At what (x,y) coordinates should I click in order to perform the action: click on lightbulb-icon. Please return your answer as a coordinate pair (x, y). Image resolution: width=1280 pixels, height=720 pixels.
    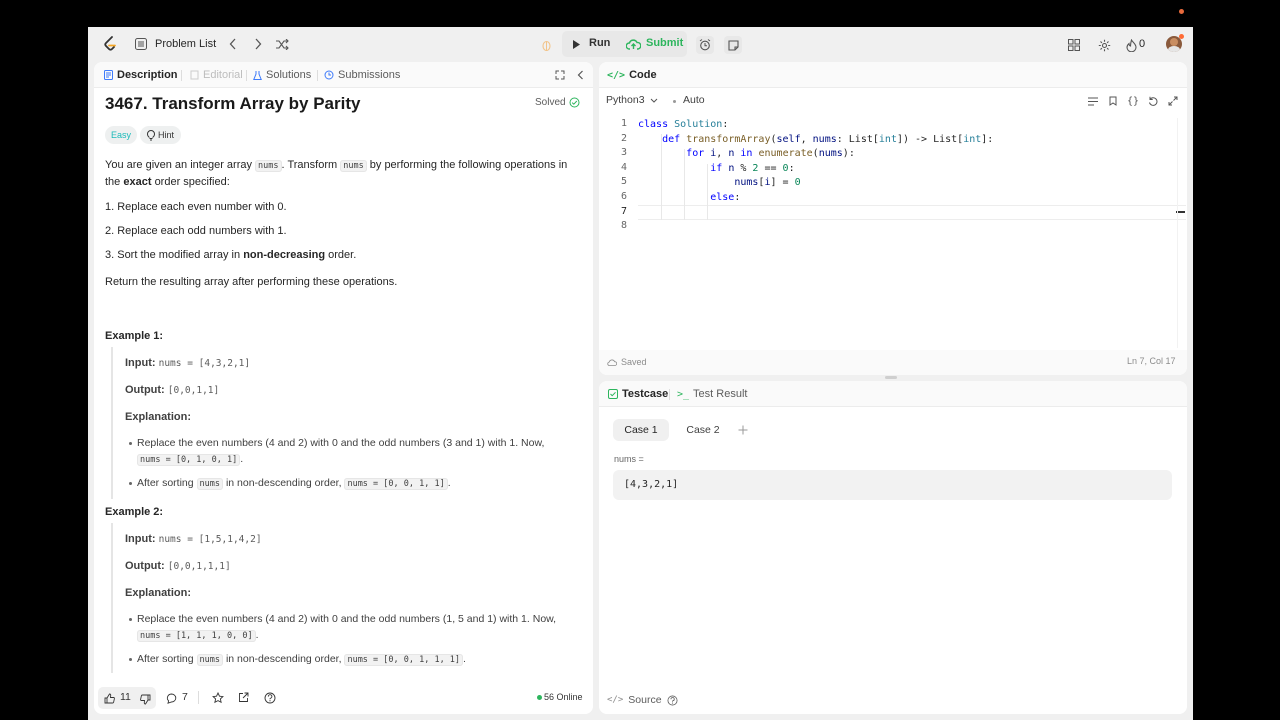
    Looking at the image, I should click on (151, 134).